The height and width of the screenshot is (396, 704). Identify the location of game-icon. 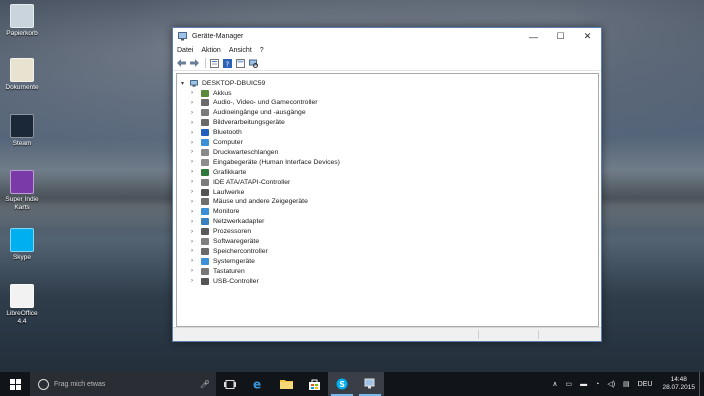
(22, 182).